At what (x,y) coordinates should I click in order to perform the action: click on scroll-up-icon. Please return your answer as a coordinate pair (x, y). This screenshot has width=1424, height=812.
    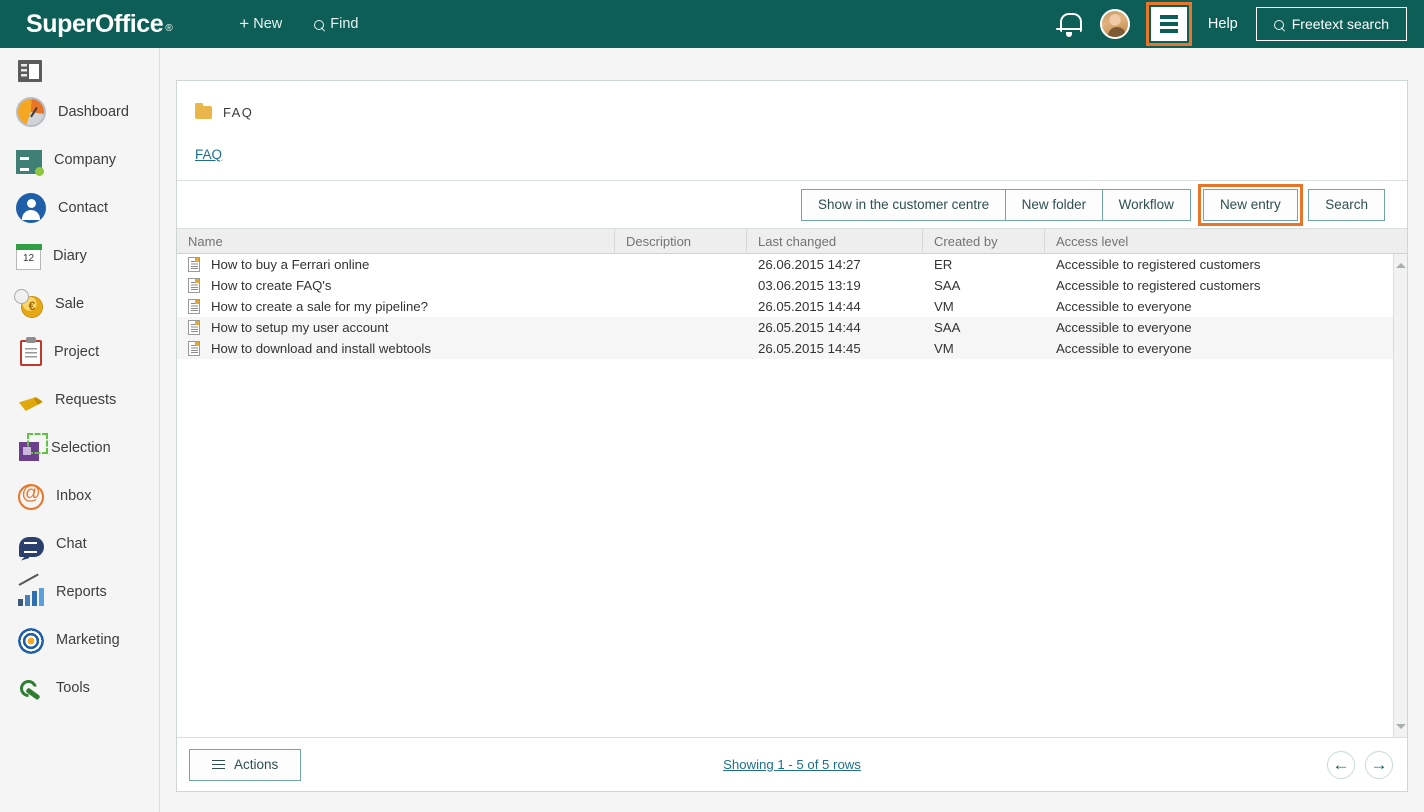
    Looking at the image, I should click on (1400, 265).